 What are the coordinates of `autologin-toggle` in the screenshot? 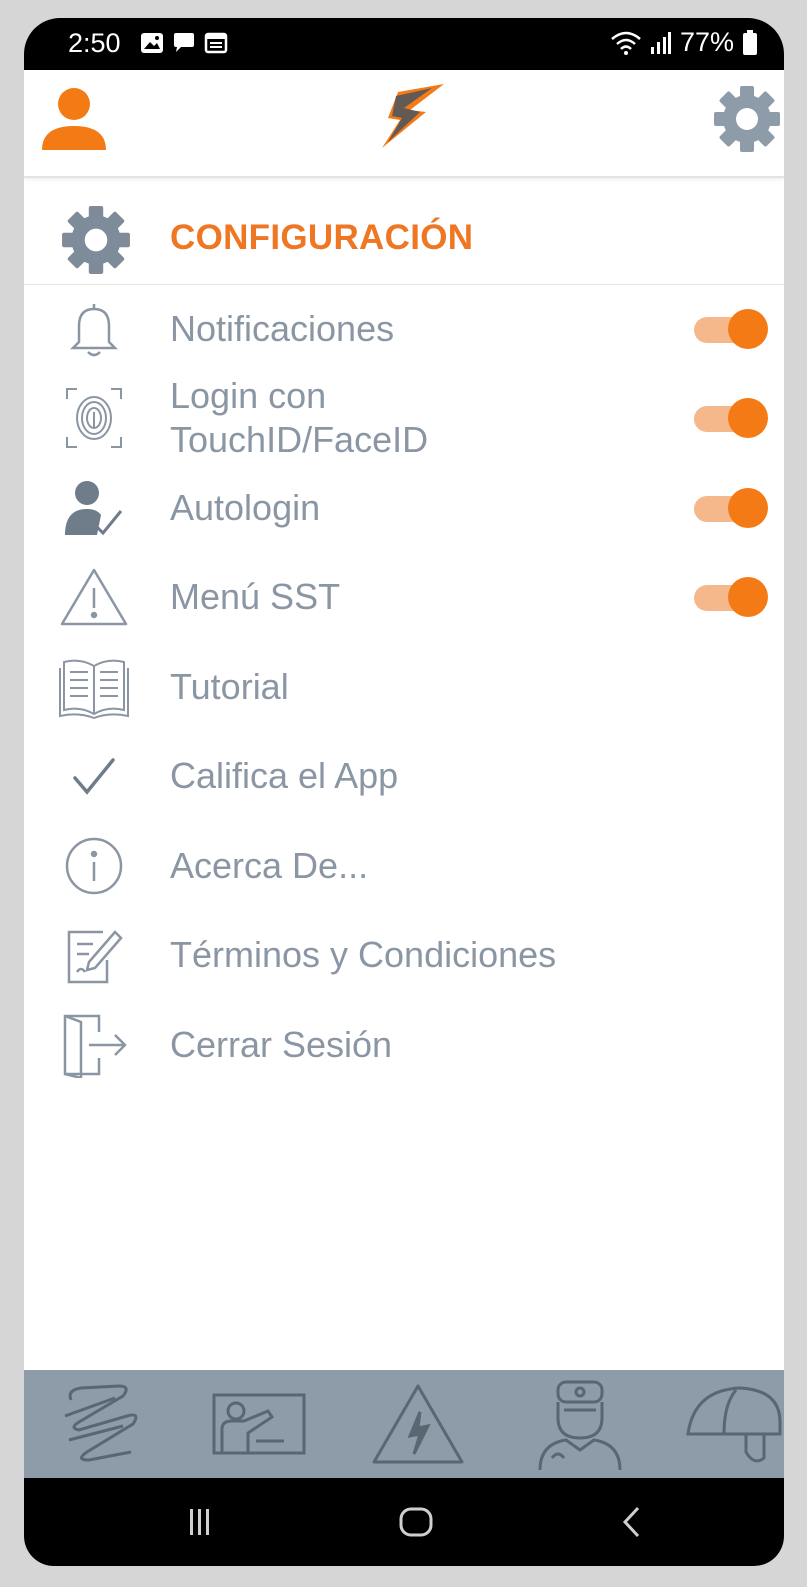 It's located at (731, 508).